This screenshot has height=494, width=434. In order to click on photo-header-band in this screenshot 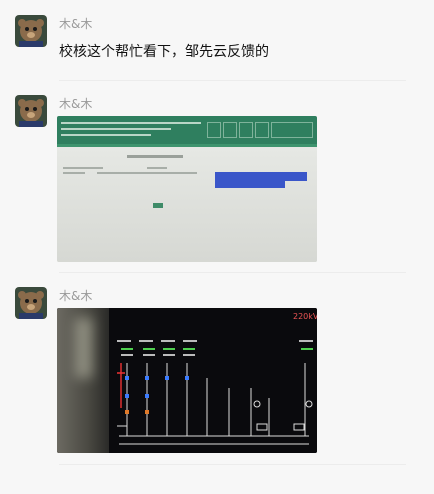, I will do `click(187, 130)`.